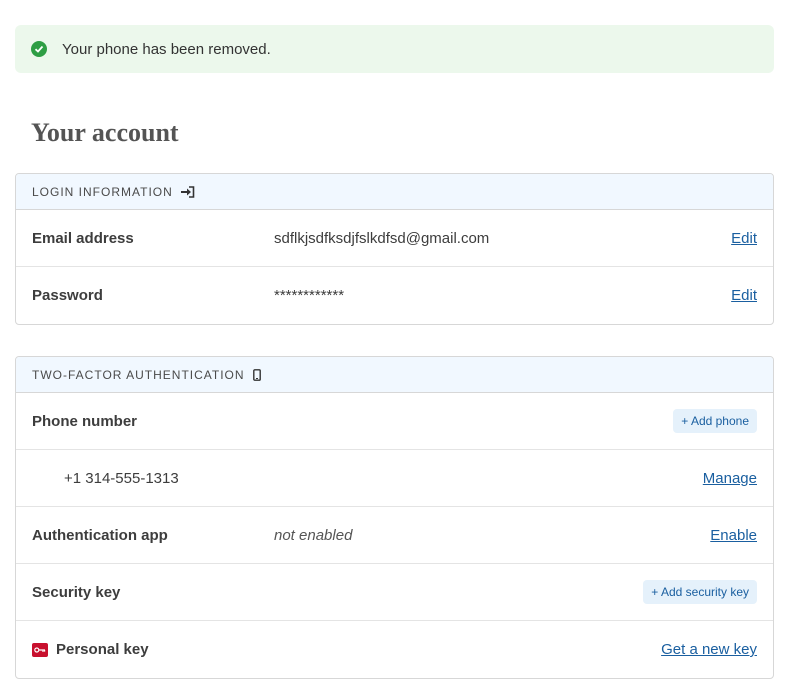 The image size is (800, 698). What do you see at coordinates (394, 592) in the screenshot?
I see `security-key-row: Security key + Add security key` at bounding box center [394, 592].